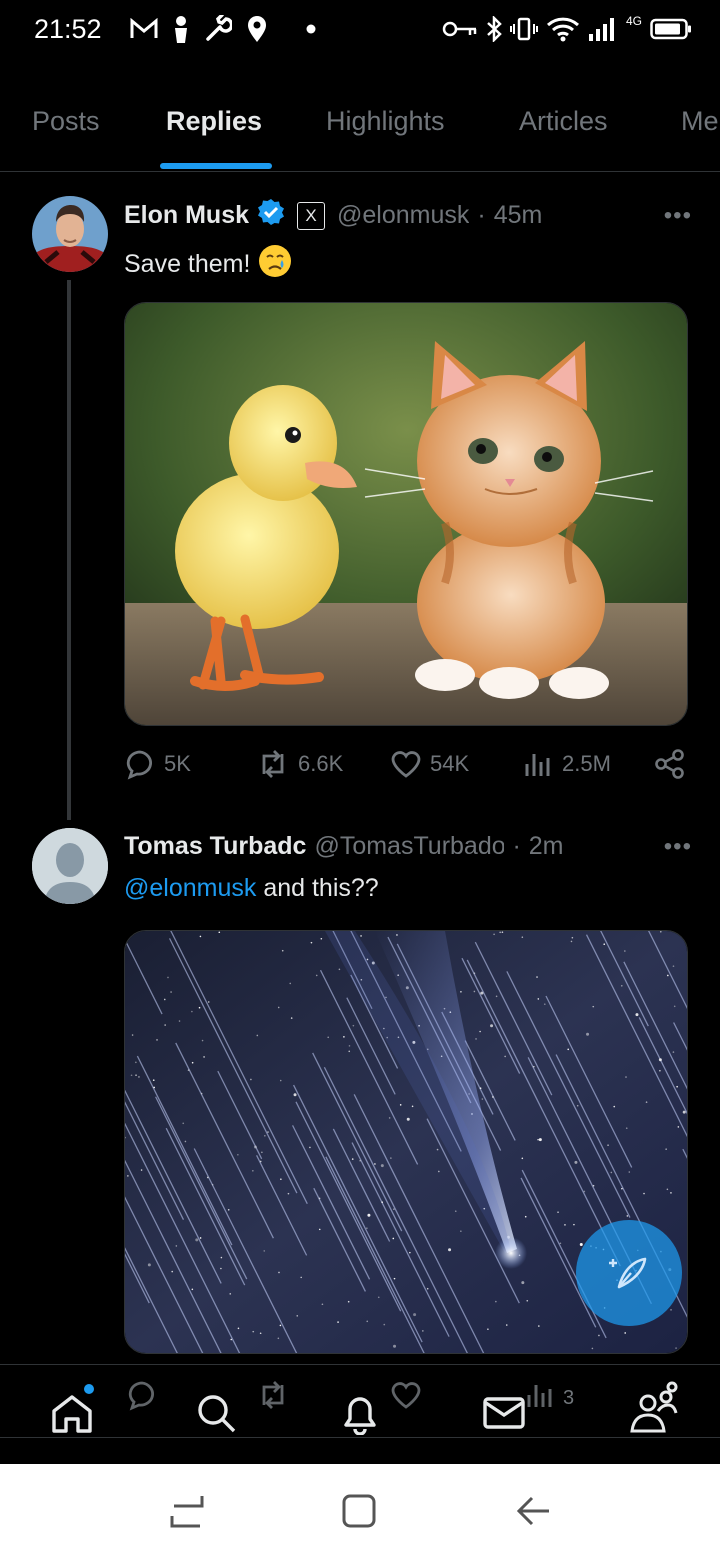 The image size is (720, 1560). I want to click on tab-highlights: Highlights, so click(385, 121).